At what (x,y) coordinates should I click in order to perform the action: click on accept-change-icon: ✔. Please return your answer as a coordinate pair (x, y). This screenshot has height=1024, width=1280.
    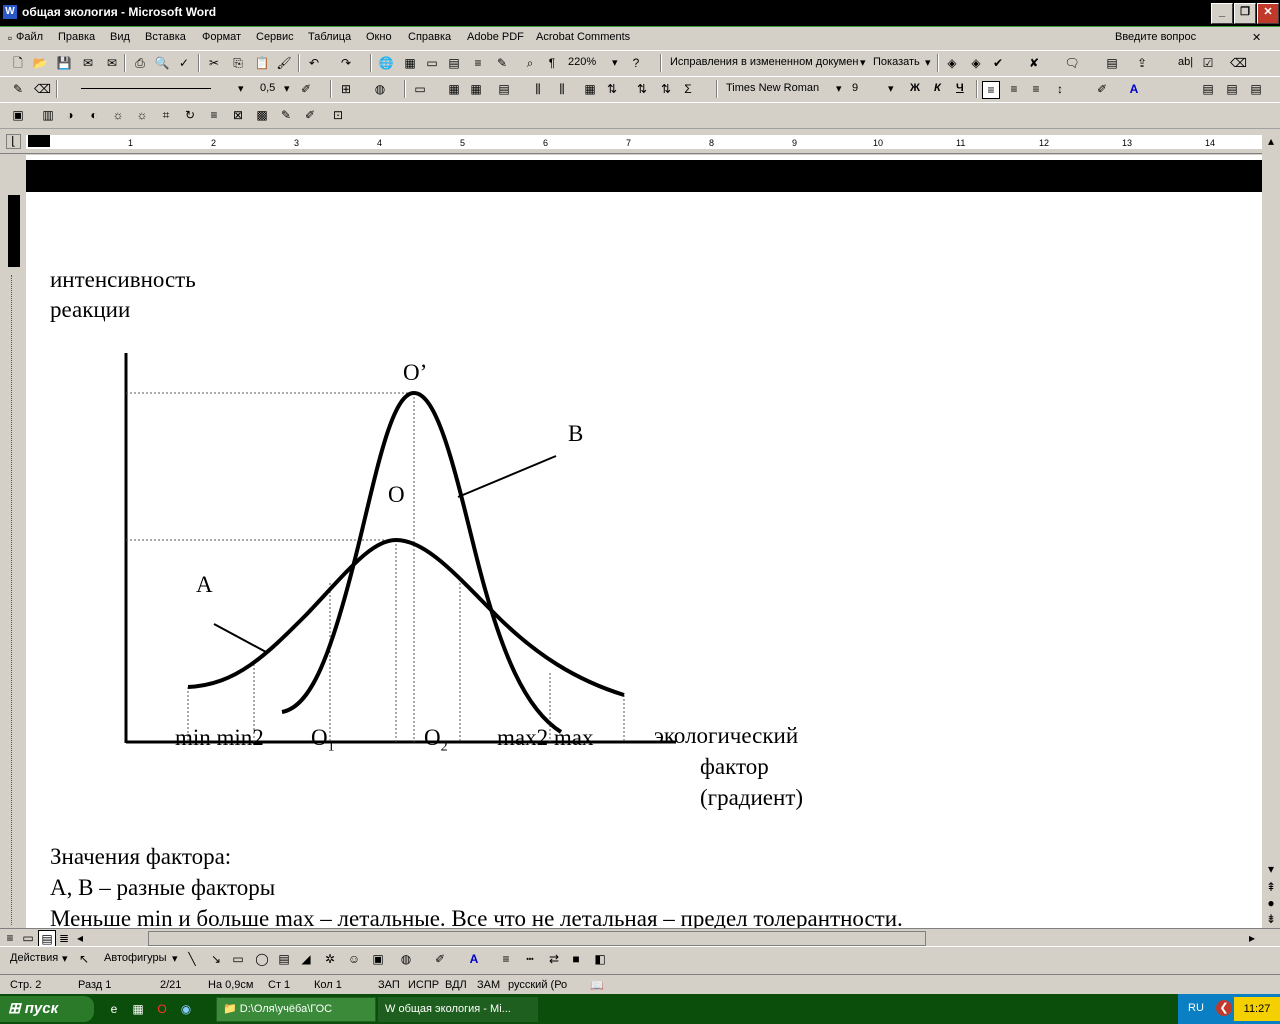
    Looking at the image, I should click on (998, 63).